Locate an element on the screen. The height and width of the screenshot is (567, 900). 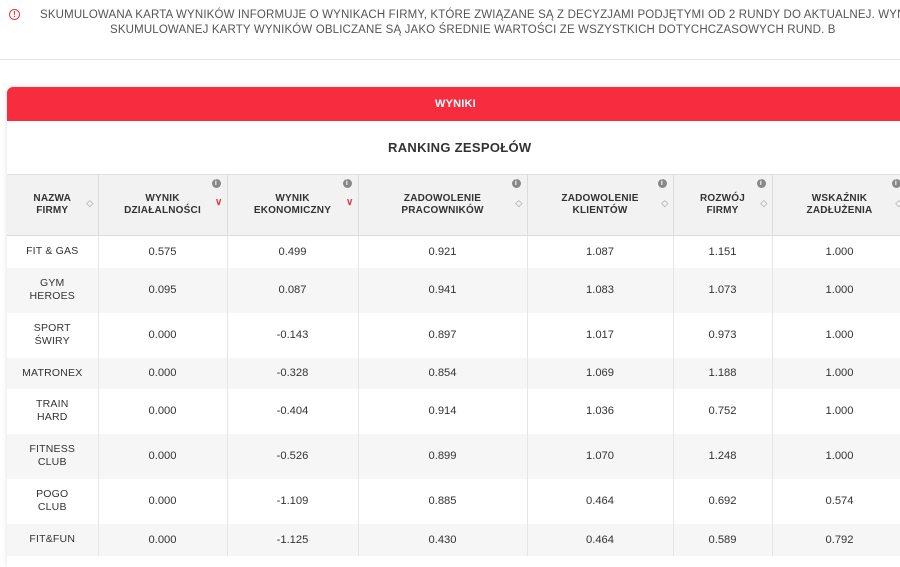
value-cell: 1.087 is located at coordinates (600, 251).